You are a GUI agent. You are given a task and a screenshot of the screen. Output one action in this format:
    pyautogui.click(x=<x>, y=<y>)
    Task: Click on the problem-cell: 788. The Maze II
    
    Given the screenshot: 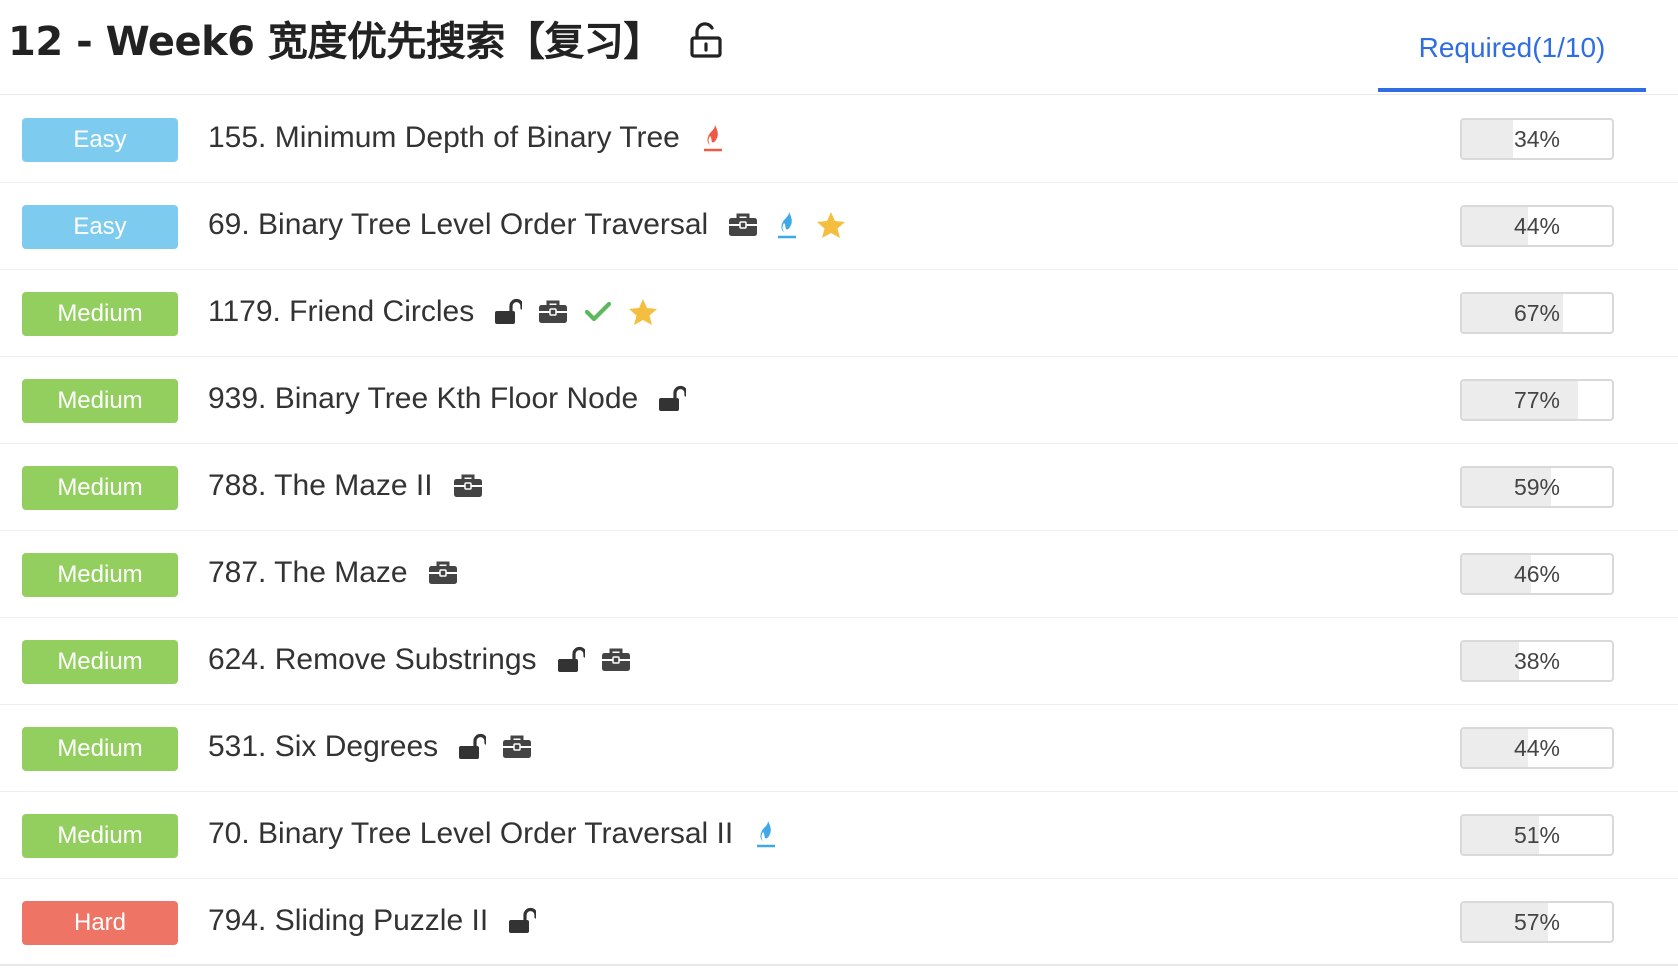 What is the action you would take?
    pyautogui.click(x=345, y=486)
    